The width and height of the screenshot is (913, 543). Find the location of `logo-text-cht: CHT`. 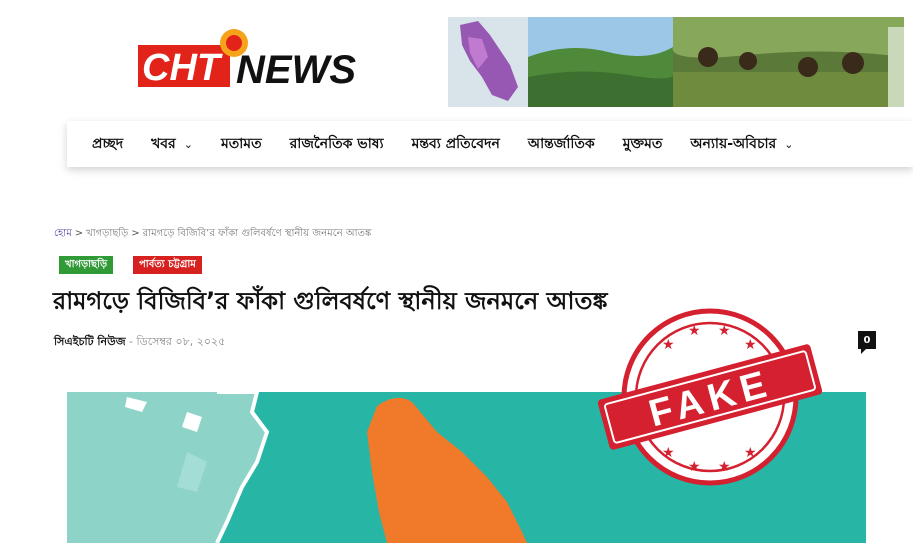

logo-text-cht: CHT is located at coordinates (182, 68).